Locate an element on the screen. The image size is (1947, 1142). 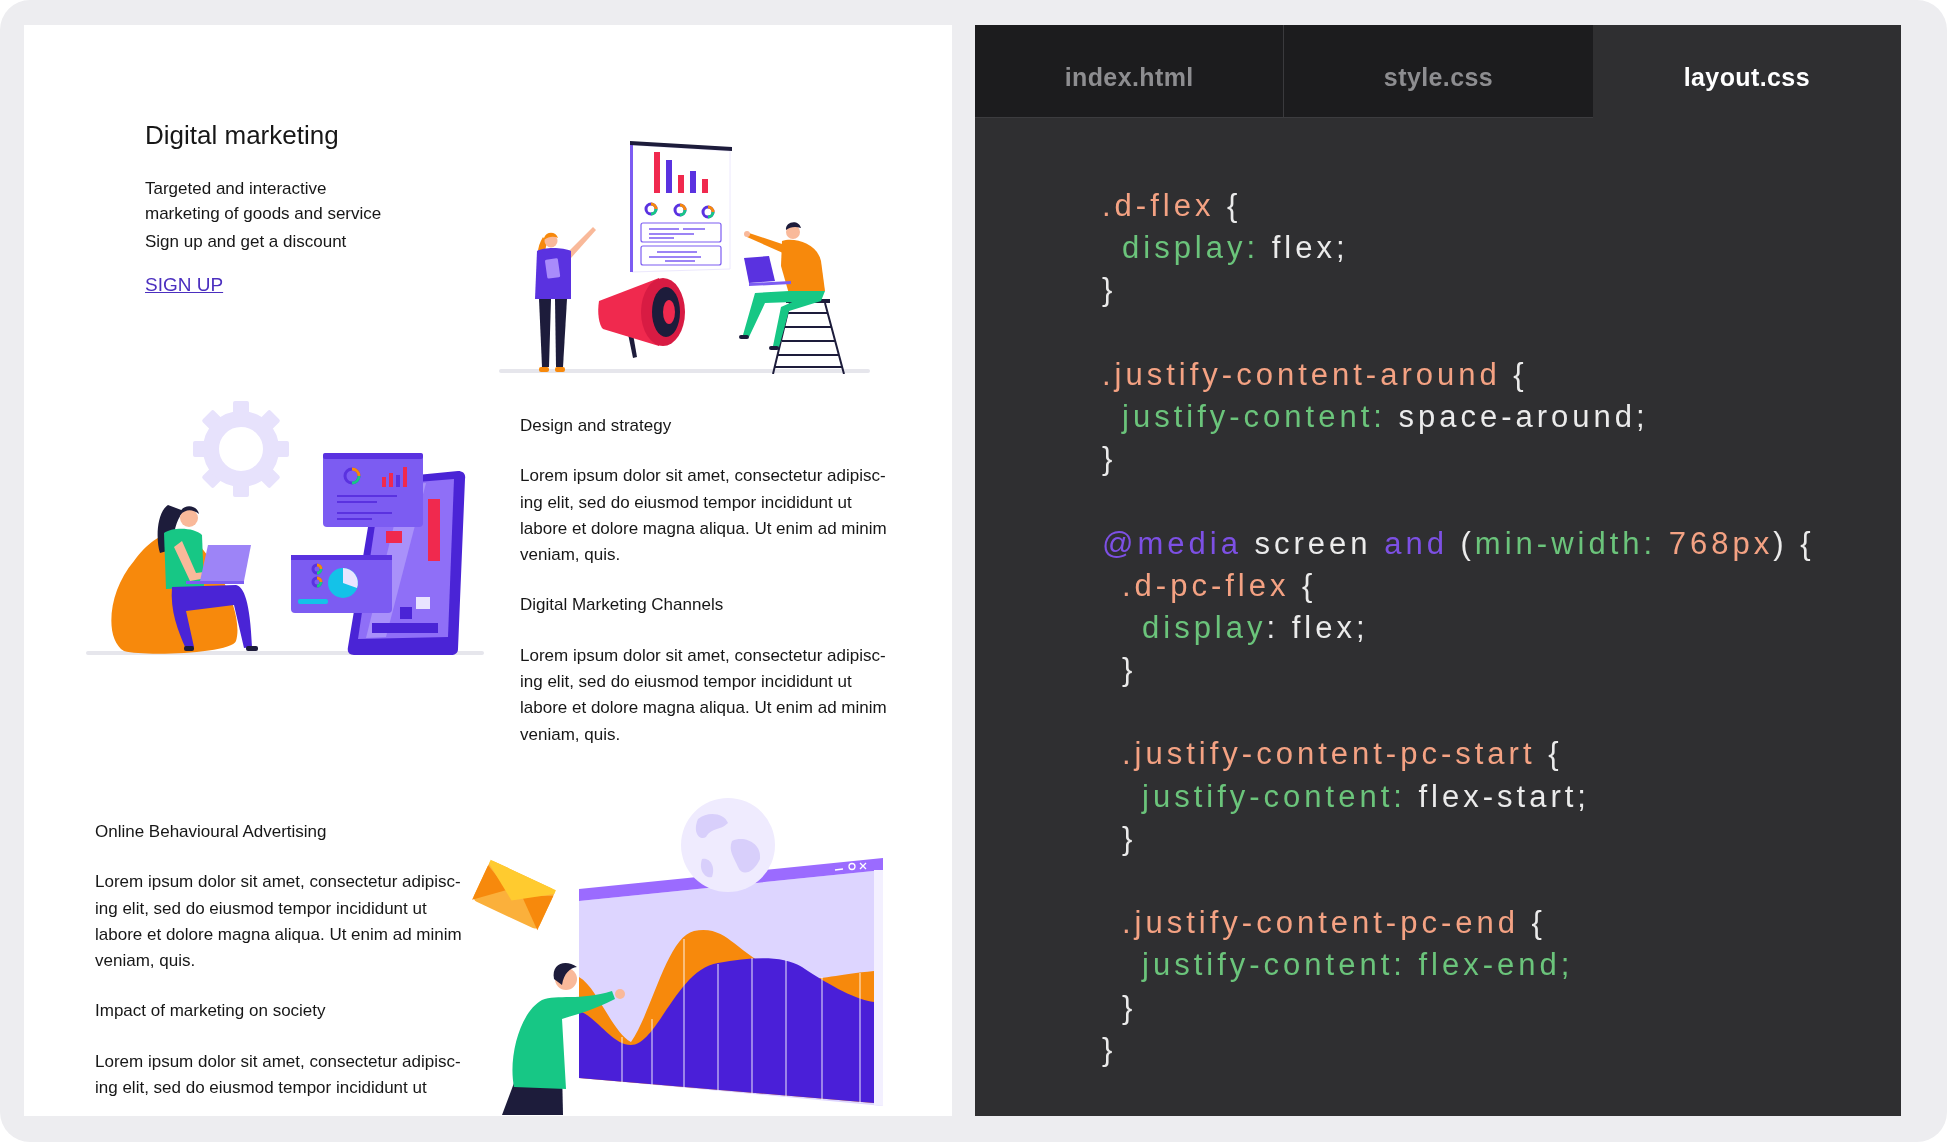
code-line: justify-content: flex-start; is located at coordinates (1366, 796).